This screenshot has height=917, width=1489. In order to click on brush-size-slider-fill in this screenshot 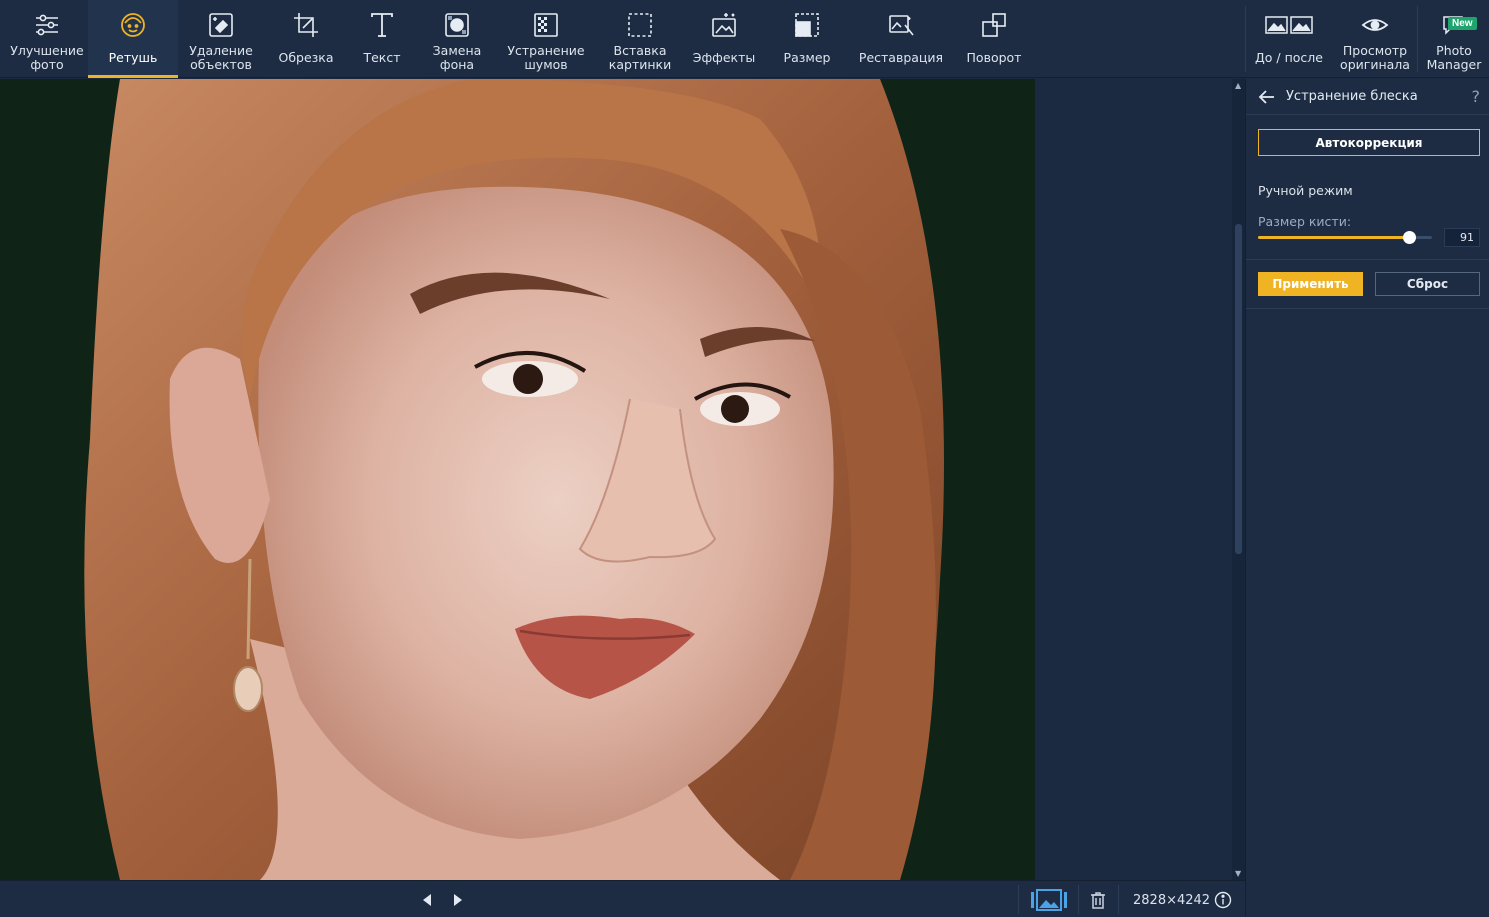, I will do `click(1334, 237)`.